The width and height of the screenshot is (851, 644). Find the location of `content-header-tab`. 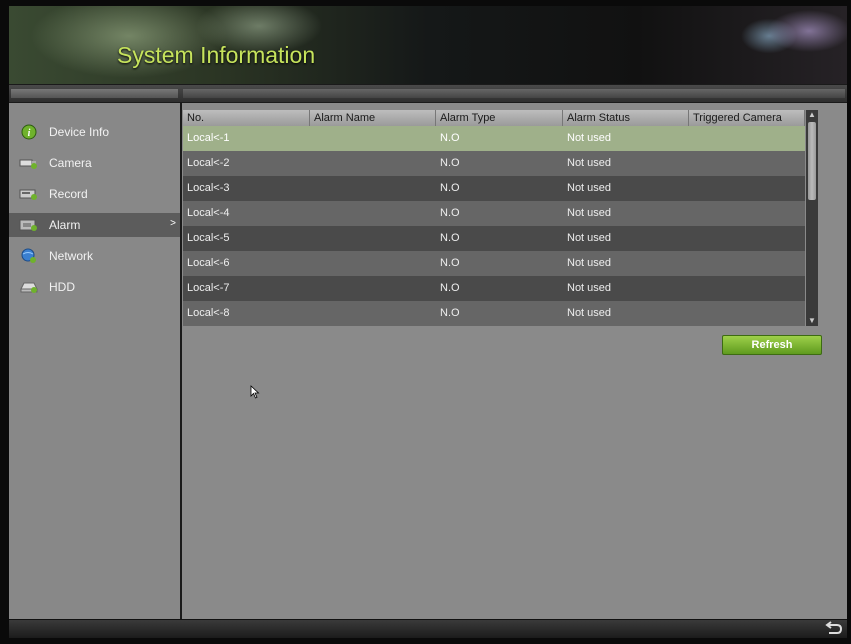

content-header-tab is located at coordinates (514, 93).